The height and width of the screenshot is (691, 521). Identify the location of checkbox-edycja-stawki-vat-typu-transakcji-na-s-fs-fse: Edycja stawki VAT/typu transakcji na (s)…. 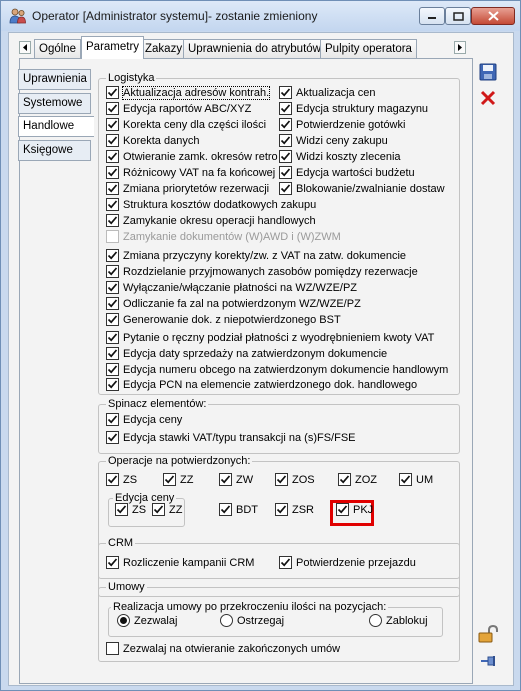
(231, 437).